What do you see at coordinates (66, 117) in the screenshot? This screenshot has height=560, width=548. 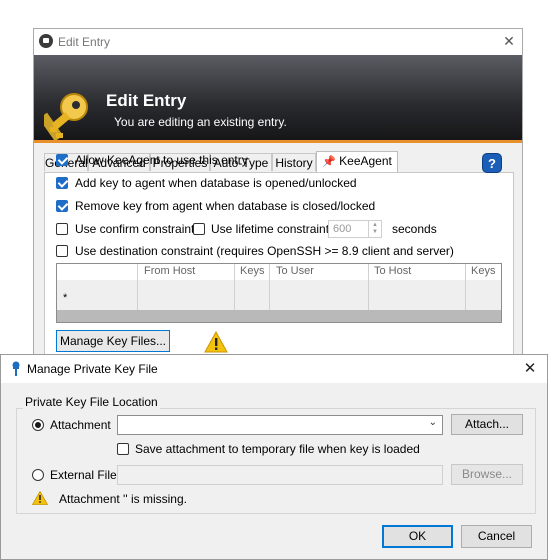 I see `key-icon` at bounding box center [66, 117].